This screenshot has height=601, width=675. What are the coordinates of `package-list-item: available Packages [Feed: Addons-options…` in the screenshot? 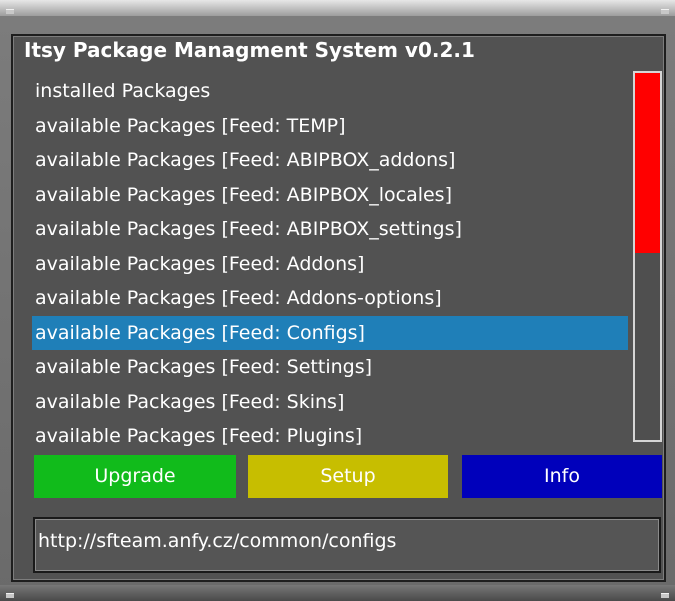 It's located at (330, 298).